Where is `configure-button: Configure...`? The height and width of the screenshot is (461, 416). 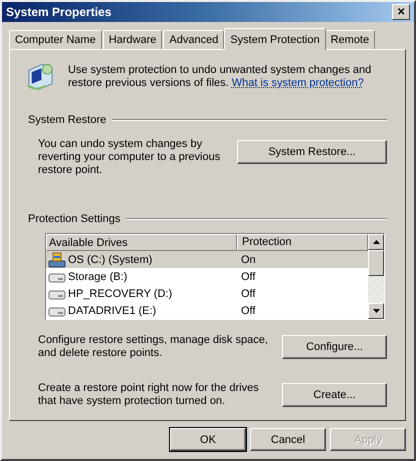
configure-button: Configure... is located at coordinates (334, 347).